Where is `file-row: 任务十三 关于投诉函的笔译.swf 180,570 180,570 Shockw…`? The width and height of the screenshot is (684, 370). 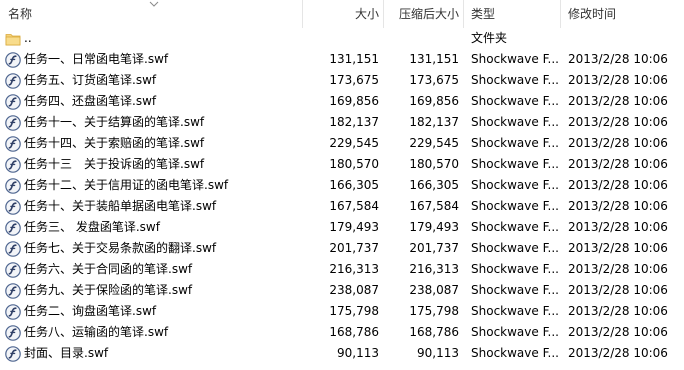
file-row: 任务十三 关于投诉函的笔译.swf 180,570 180,570 Shockw… is located at coordinates (342, 164).